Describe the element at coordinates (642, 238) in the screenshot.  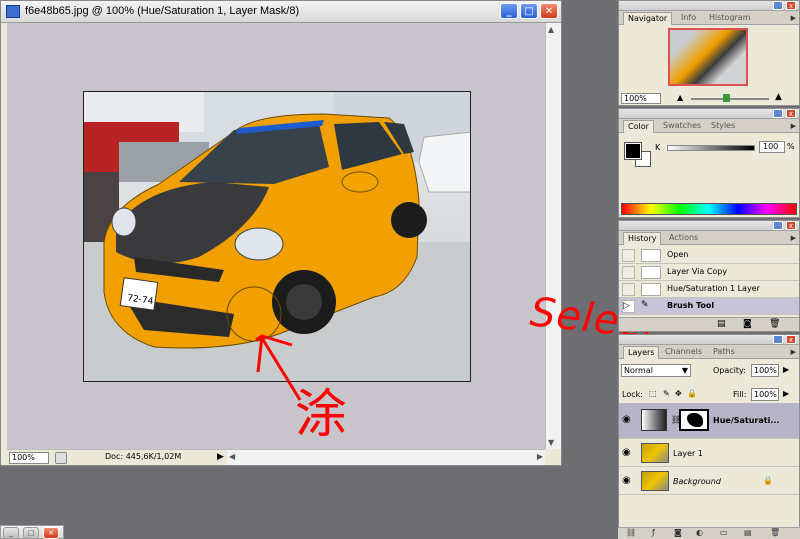
I see `tab-history: History` at that location.